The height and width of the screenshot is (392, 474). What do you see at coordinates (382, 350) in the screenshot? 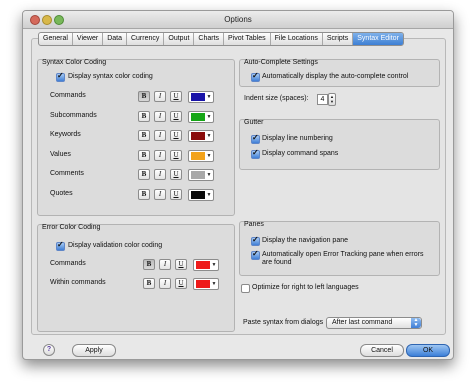
I see `cancel-button: Cancel` at bounding box center [382, 350].